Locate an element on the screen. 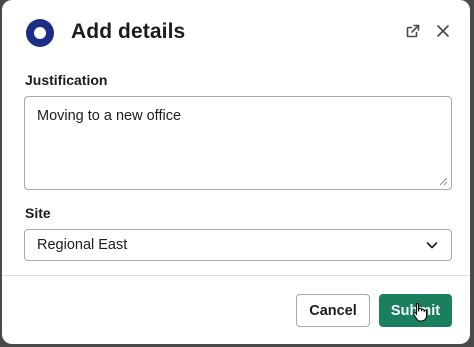  site-label: Site is located at coordinates (38, 213).